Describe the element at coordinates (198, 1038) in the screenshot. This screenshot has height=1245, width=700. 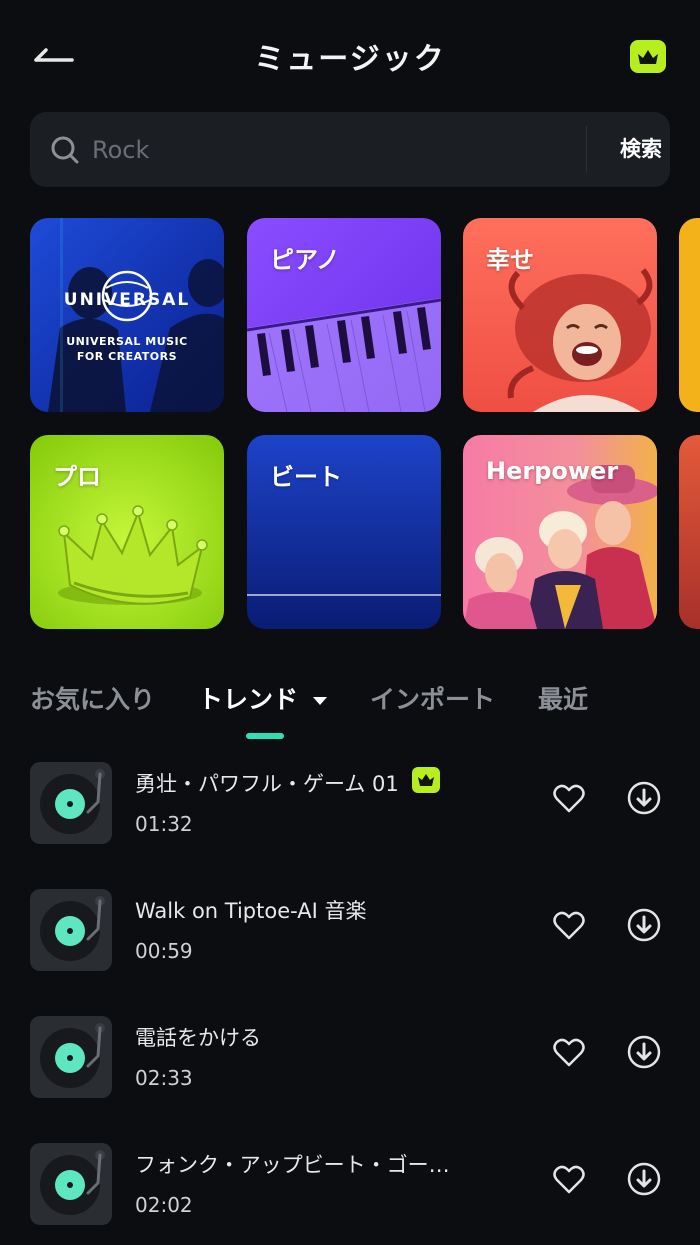
I see `track-title: 電話をかける` at that location.